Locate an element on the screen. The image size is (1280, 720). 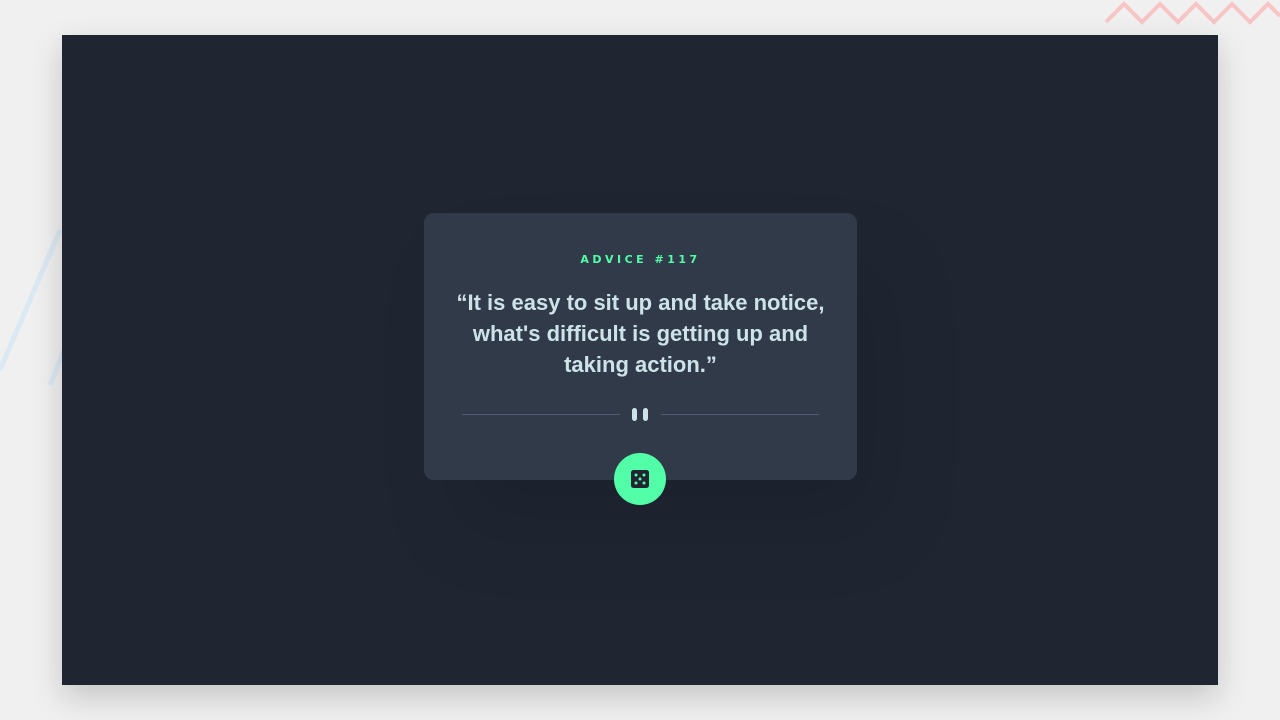
decorative-zigzag is located at coordinates (1192, 13).